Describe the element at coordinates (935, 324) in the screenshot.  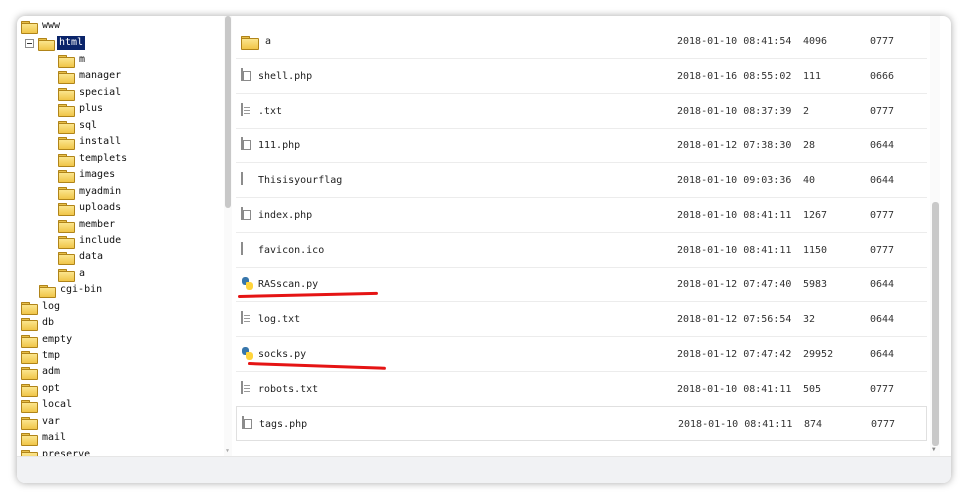
I see `file-list-scrollbar-thumb` at that location.